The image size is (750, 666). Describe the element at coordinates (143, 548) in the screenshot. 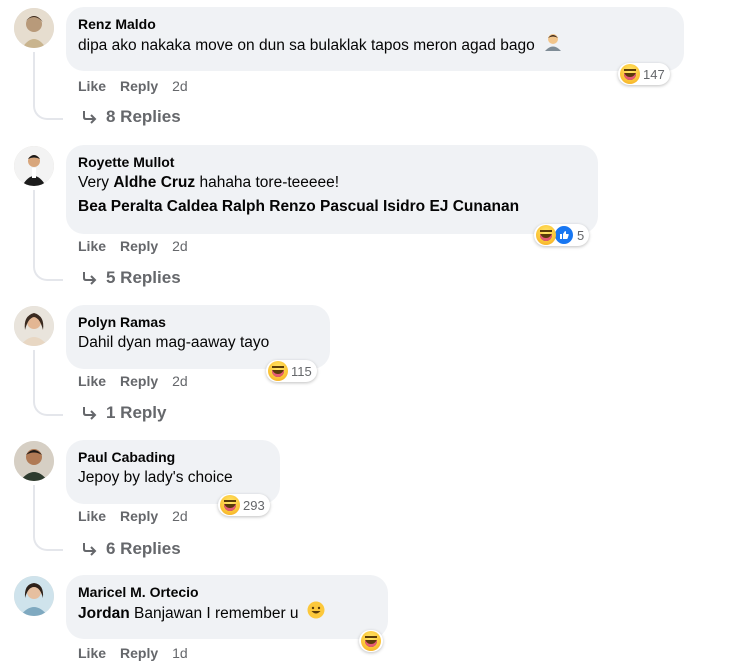

I see `replies-count-label: 6 Replies` at that location.